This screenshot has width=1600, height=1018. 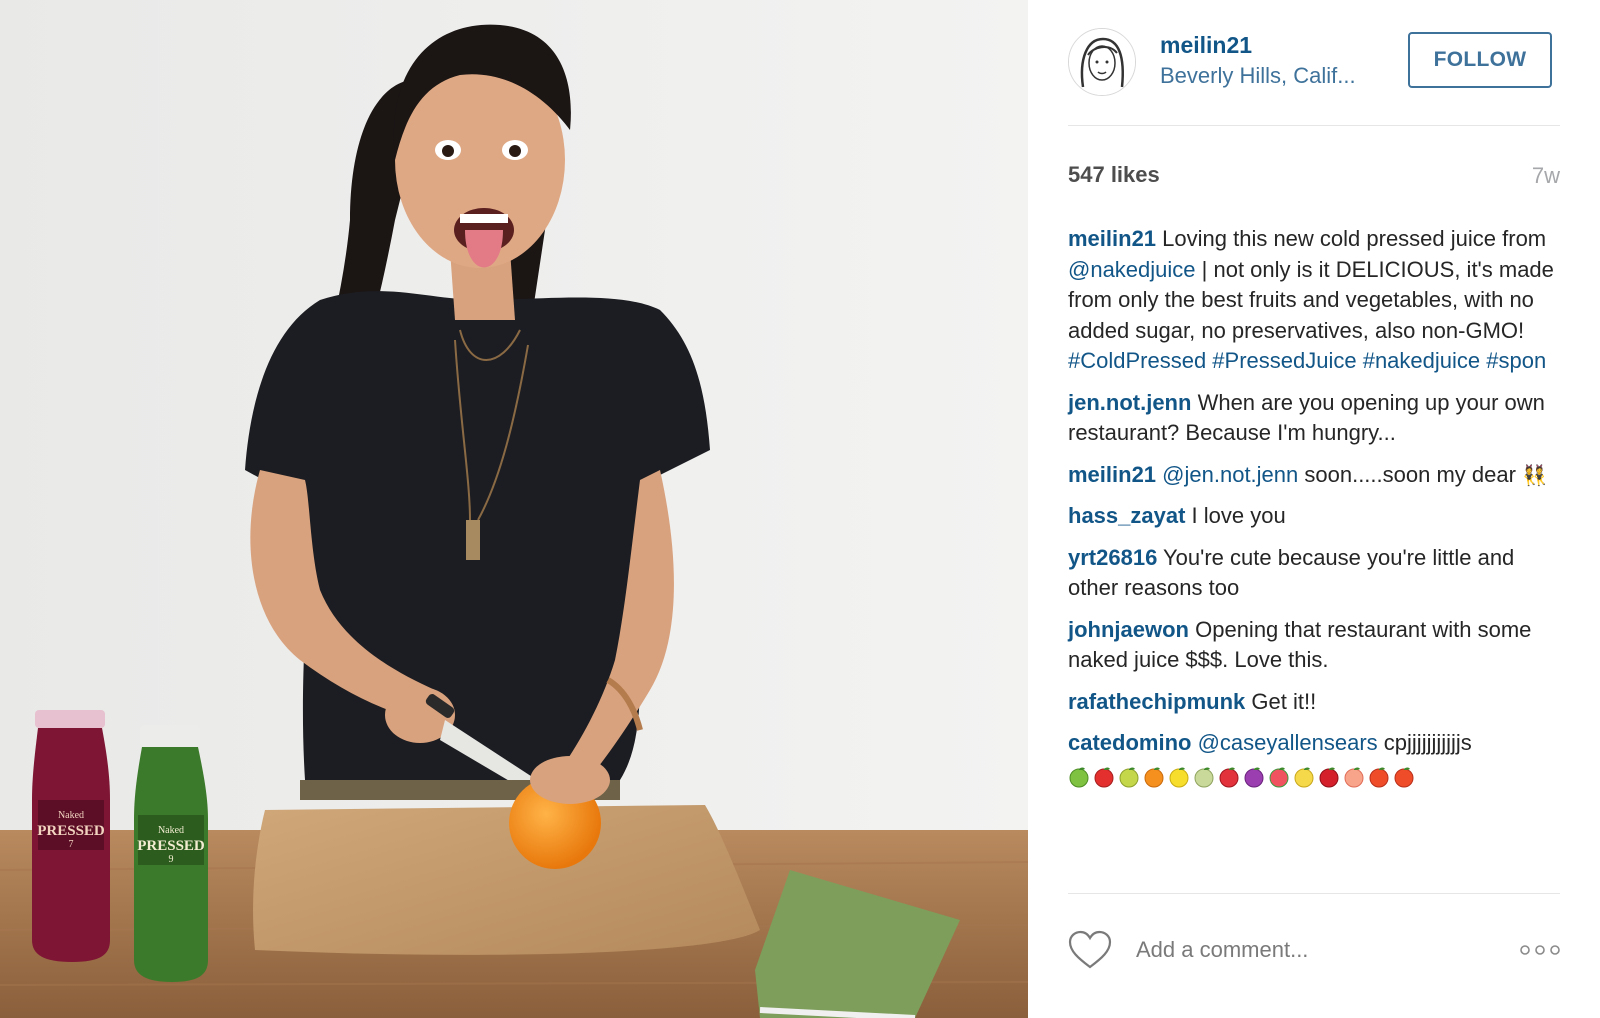 What do you see at coordinates (71, 844) in the screenshot?
I see `bottle-1-number: 7` at bounding box center [71, 844].